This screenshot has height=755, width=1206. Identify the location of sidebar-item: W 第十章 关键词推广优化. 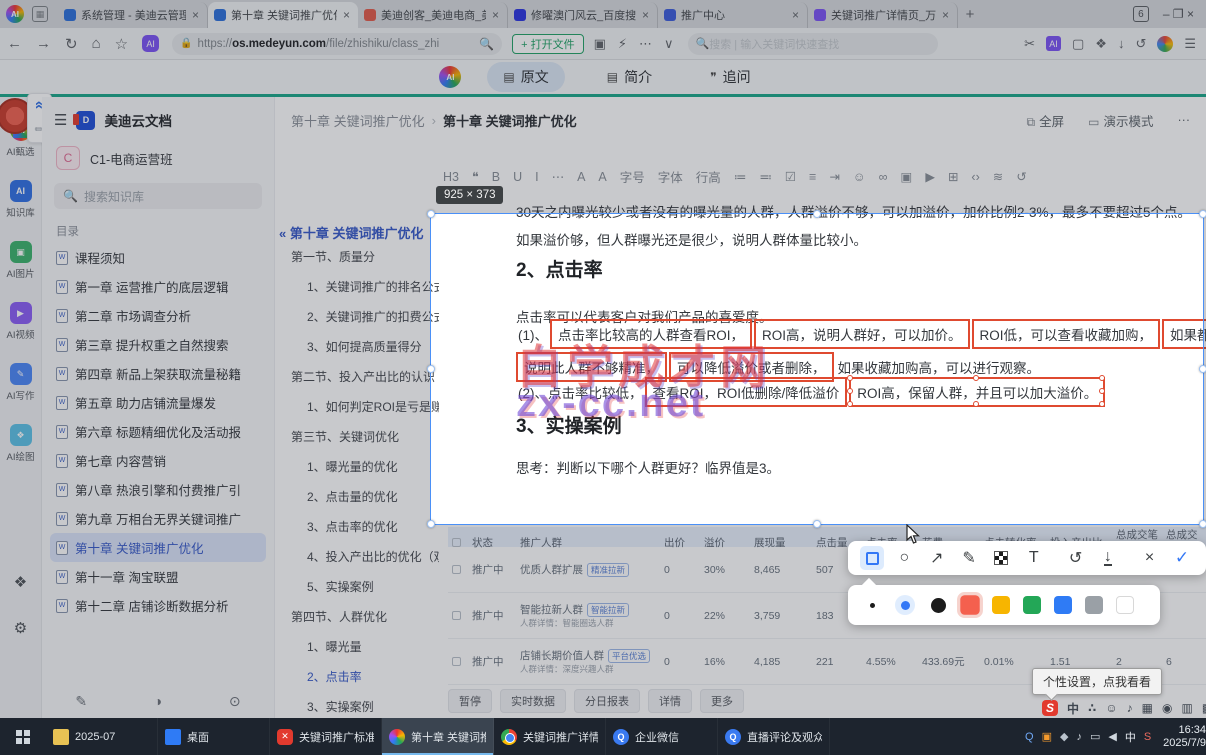
(158, 547).